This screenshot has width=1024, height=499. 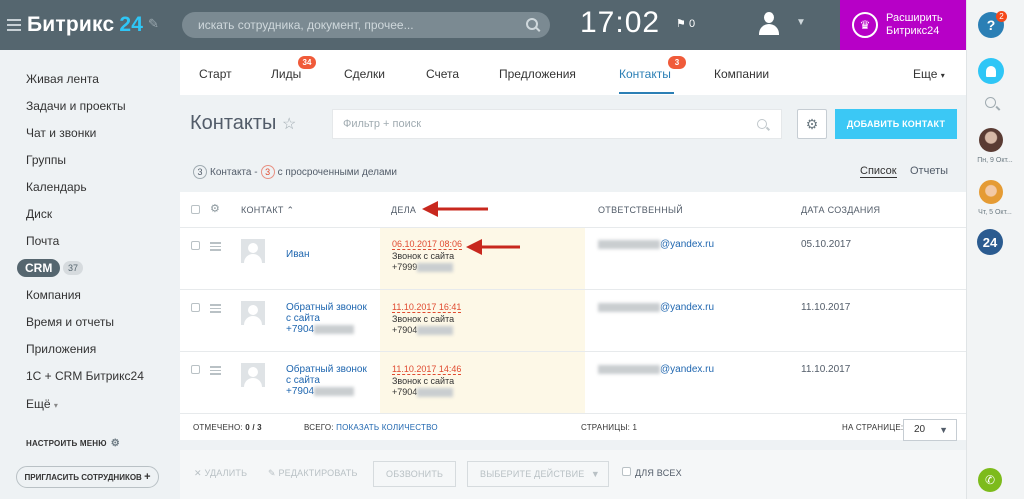 I want to click on invite-users-button: ПРИГЛАСИТЬ СОТРУДНИКОВ +, so click(x=87, y=477).